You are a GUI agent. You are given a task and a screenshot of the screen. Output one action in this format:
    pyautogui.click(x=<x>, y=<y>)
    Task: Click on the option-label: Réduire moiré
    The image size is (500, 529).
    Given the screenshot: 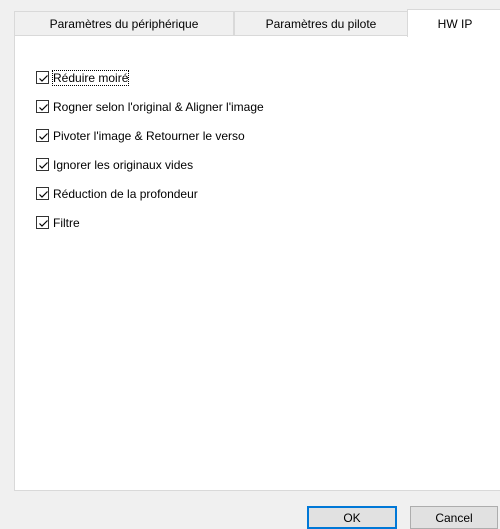 What is the action you would take?
    pyautogui.click(x=91, y=77)
    